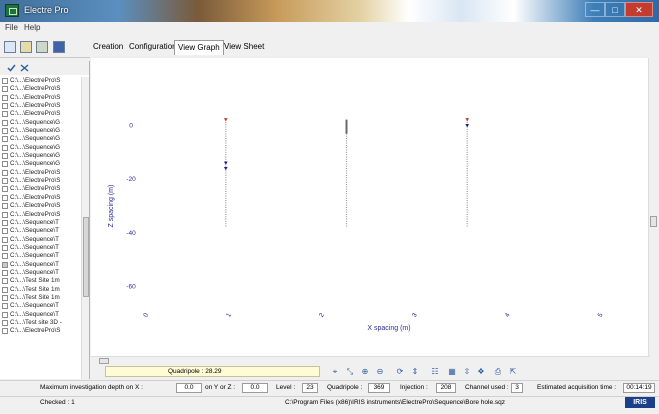  What do you see at coordinates (35, 297) in the screenshot?
I see `sequence-label: C:\...\Test Site 1m` at bounding box center [35, 297].